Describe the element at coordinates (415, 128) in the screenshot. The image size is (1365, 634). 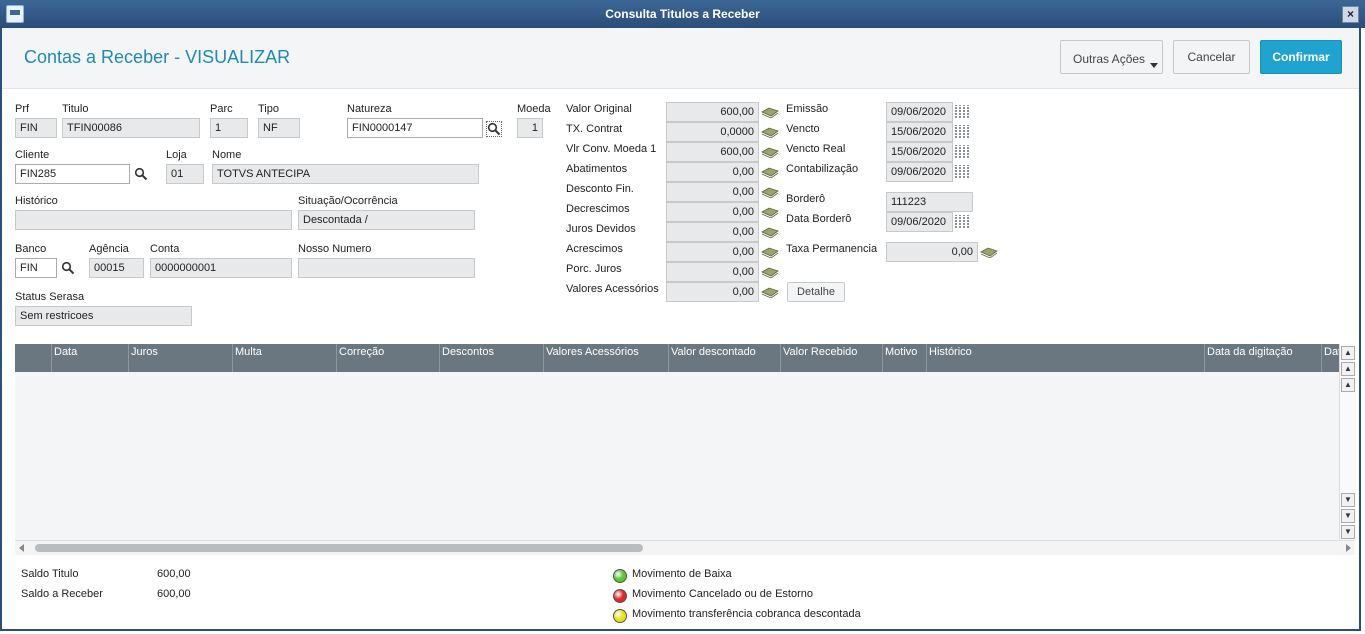
I see `natureza-field: FIN0000147` at that location.